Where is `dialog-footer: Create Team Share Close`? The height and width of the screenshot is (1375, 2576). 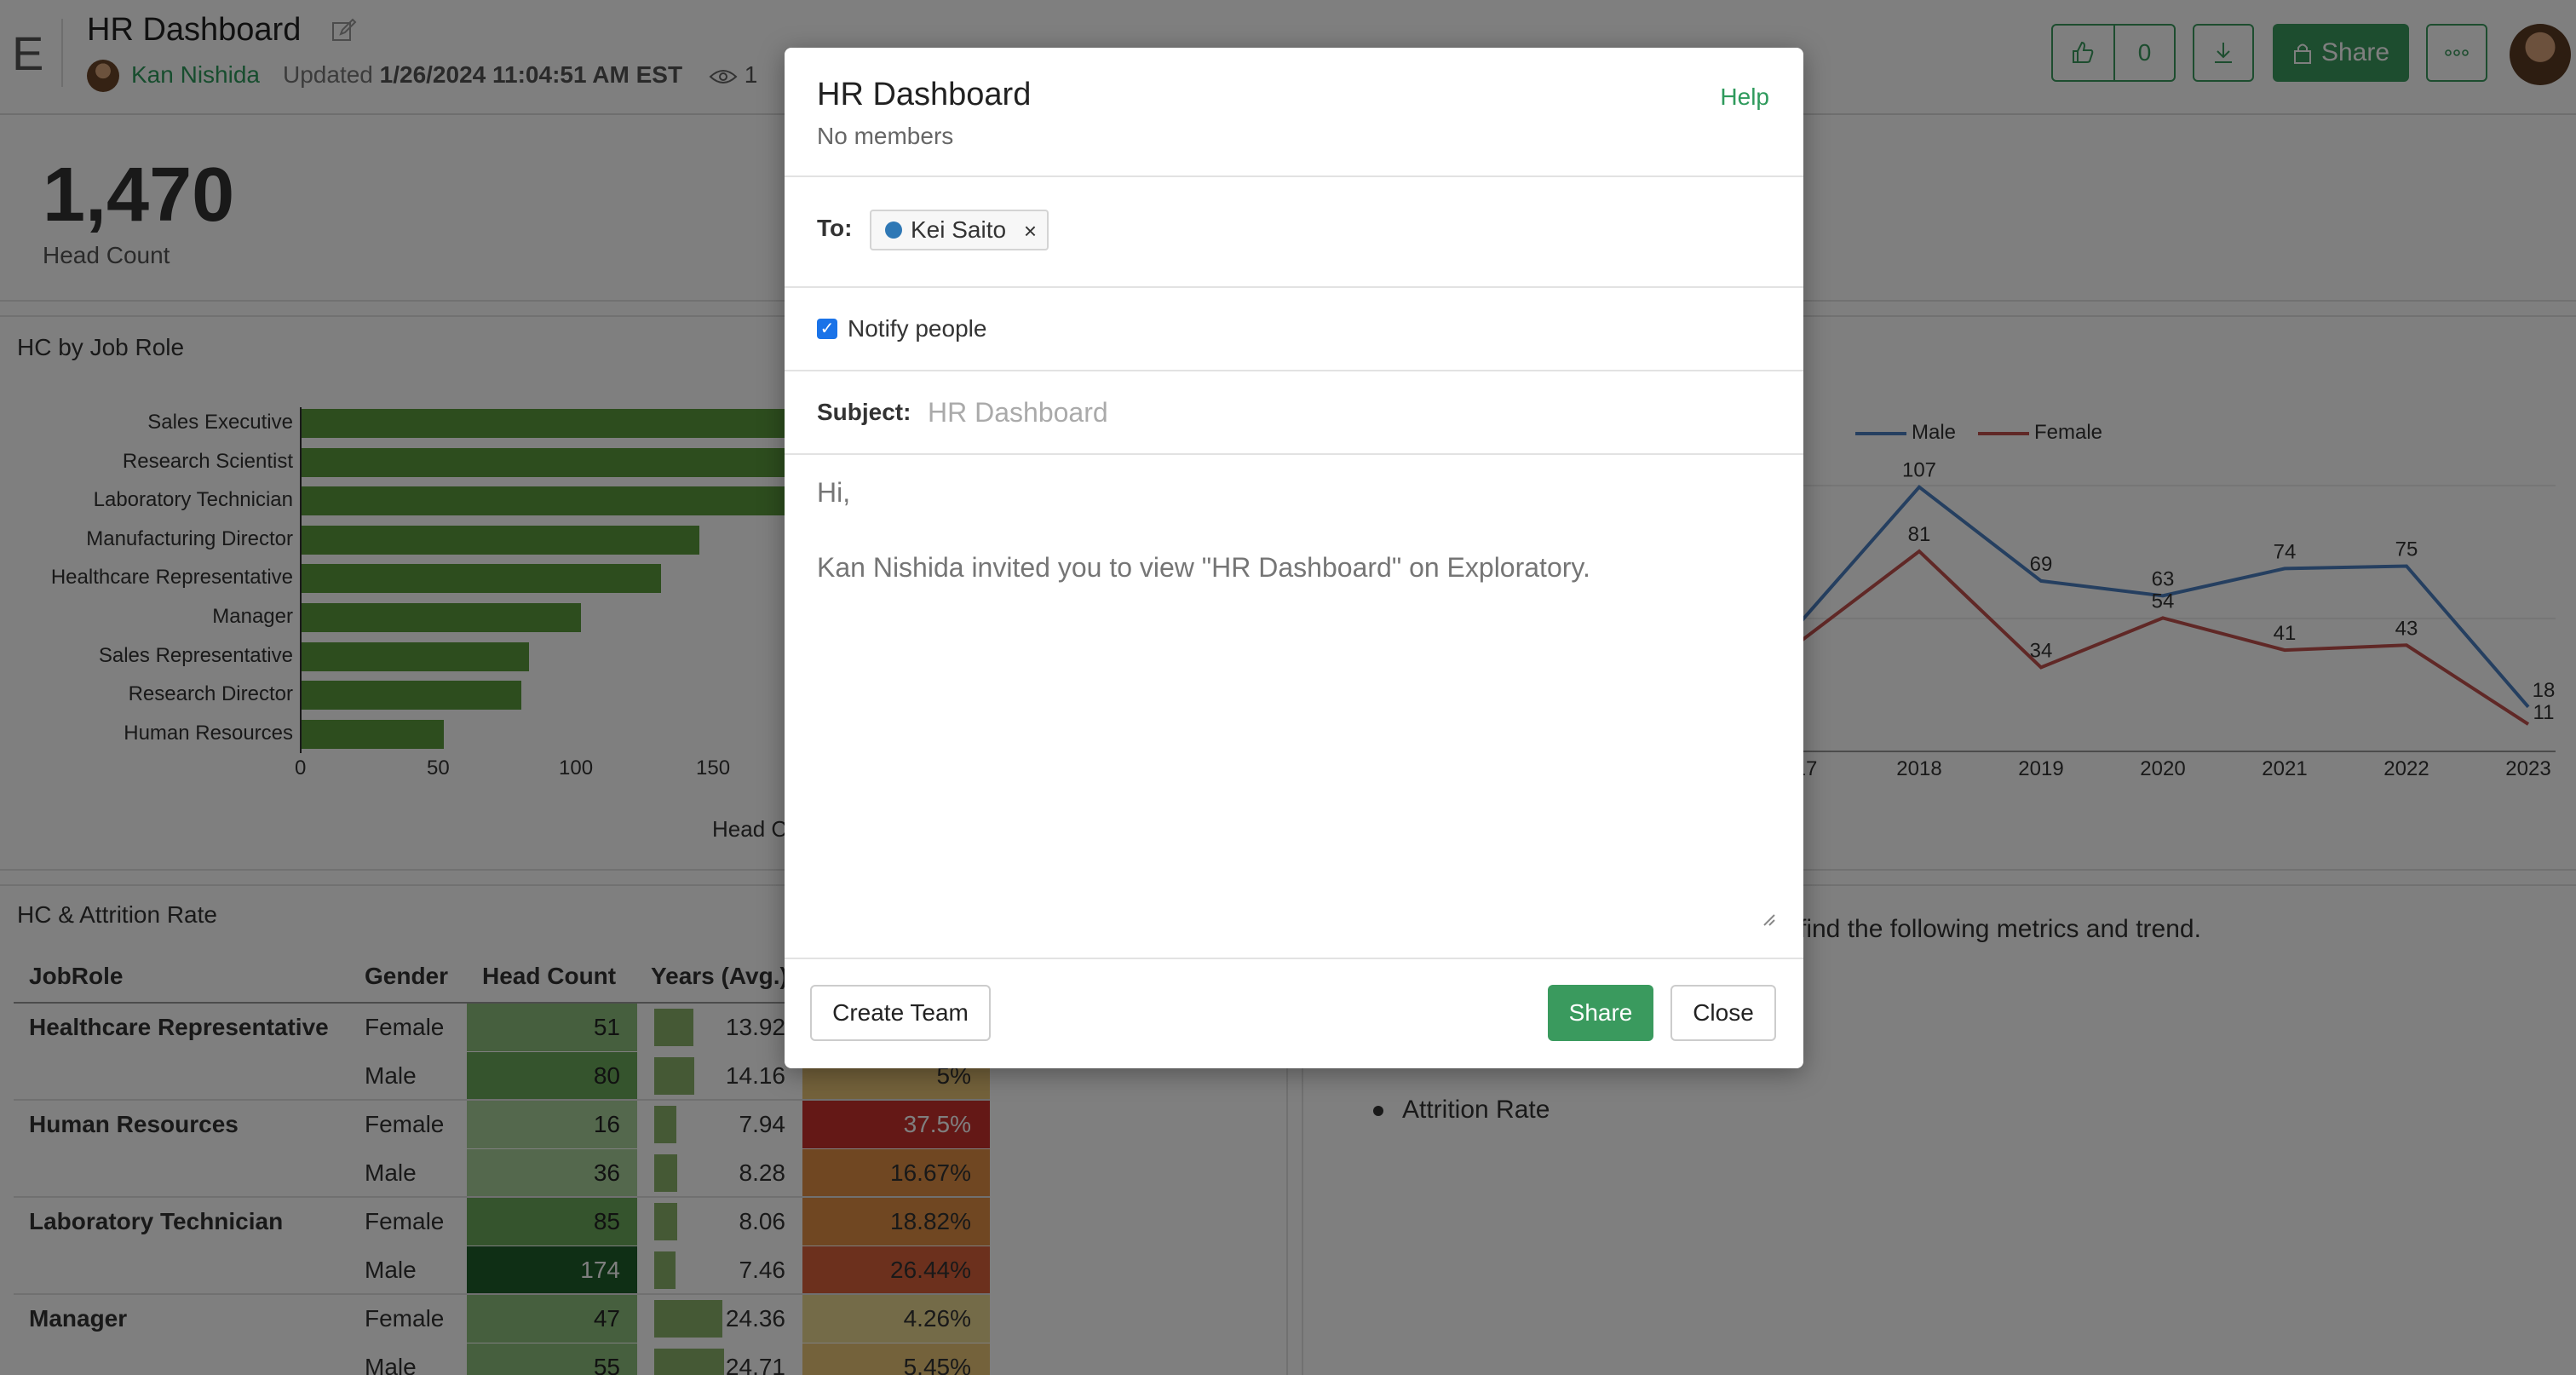
dialog-footer: Create Team Share Close is located at coordinates (1294, 1013).